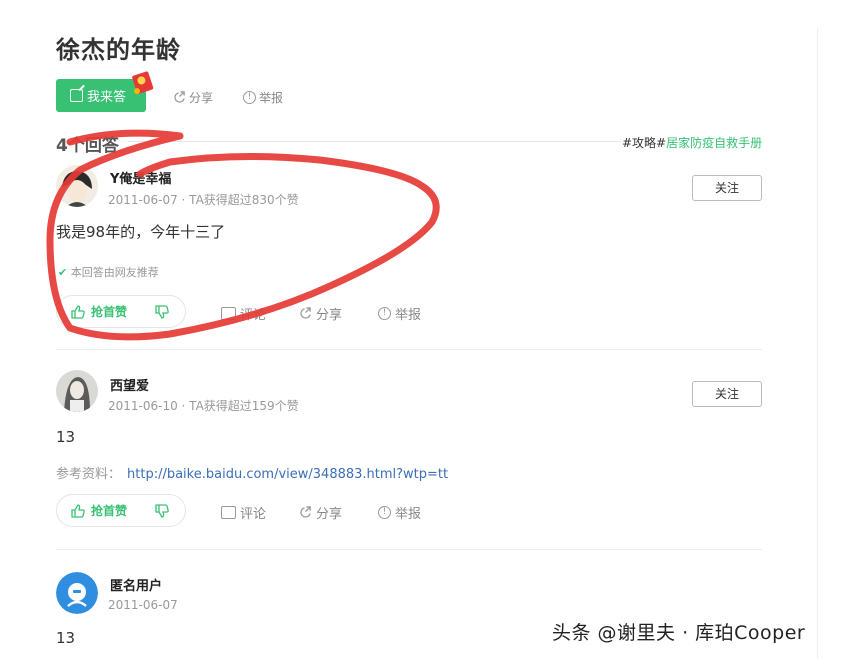 The width and height of the screenshot is (848, 659). What do you see at coordinates (114, 272) in the screenshot?
I see `recommend-note-text: 本回答由网友推荐` at bounding box center [114, 272].